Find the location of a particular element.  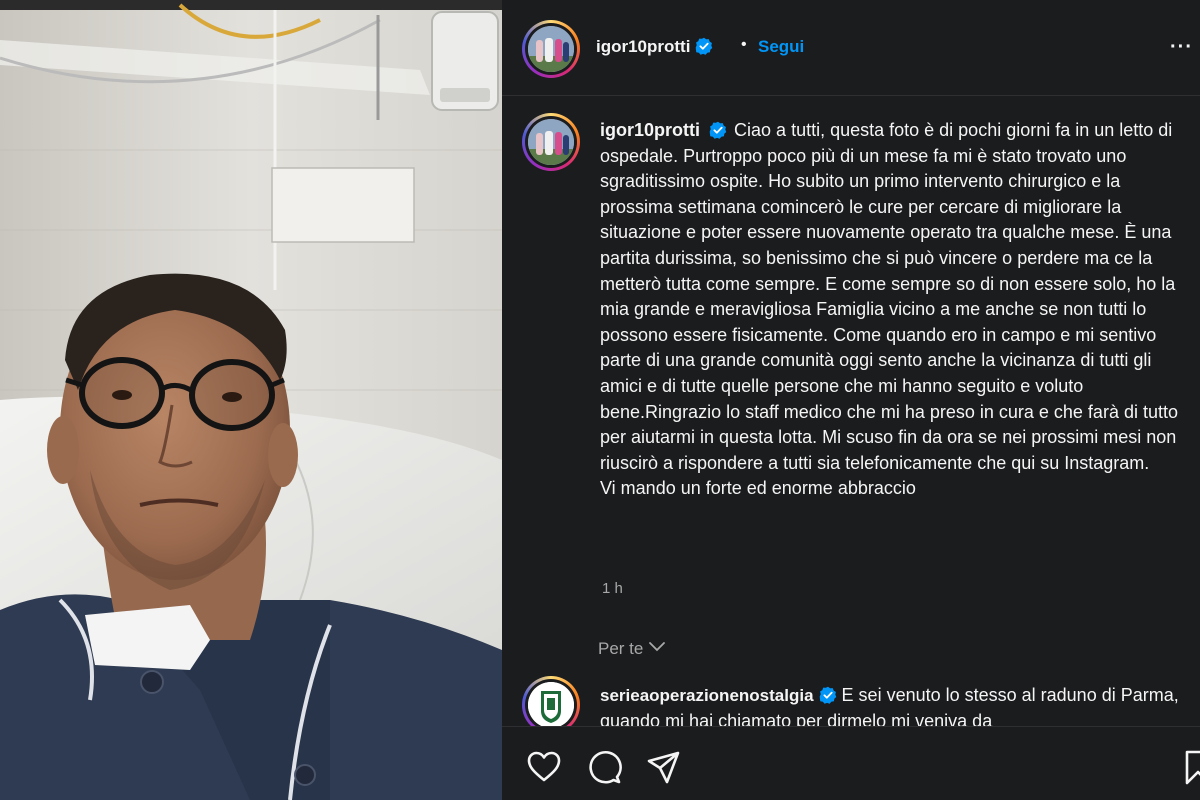

share-icon is located at coordinates (663, 767).